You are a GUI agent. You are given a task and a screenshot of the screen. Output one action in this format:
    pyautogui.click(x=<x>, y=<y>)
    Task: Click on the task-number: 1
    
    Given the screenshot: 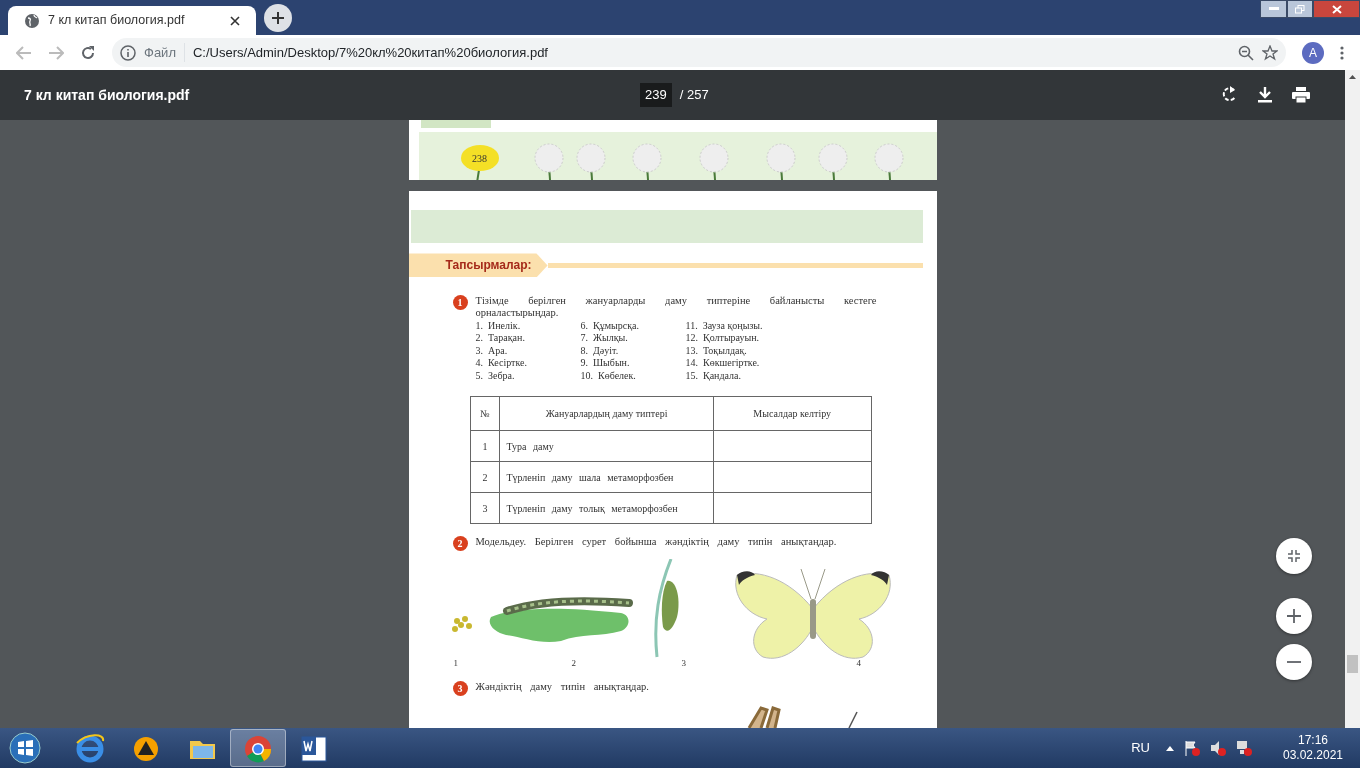 What is the action you would take?
    pyautogui.click(x=460, y=303)
    